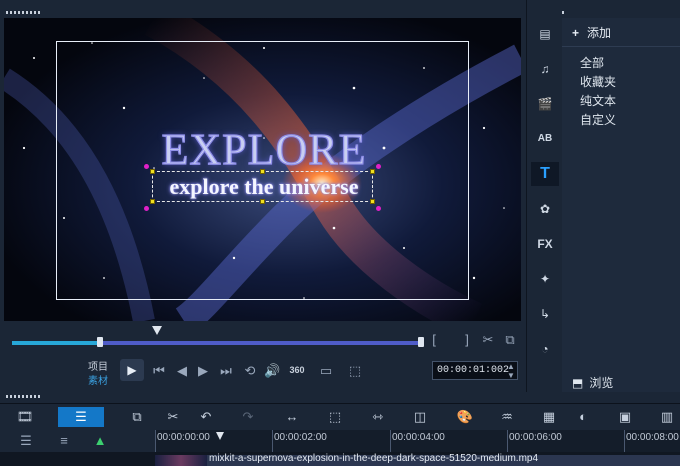 The height and width of the screenshot is (466, 680). I want to click on scrubber-playhead, so click(157, 330).